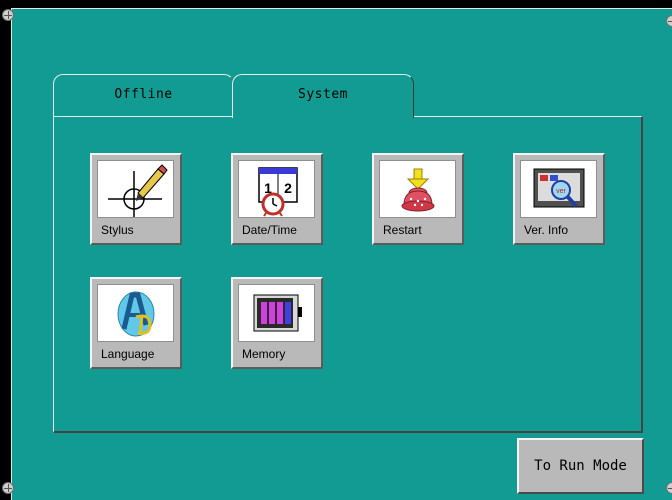  Describe the element at coordinates (669, 21) in the screenshot. I see `screw-top-right` at that location.